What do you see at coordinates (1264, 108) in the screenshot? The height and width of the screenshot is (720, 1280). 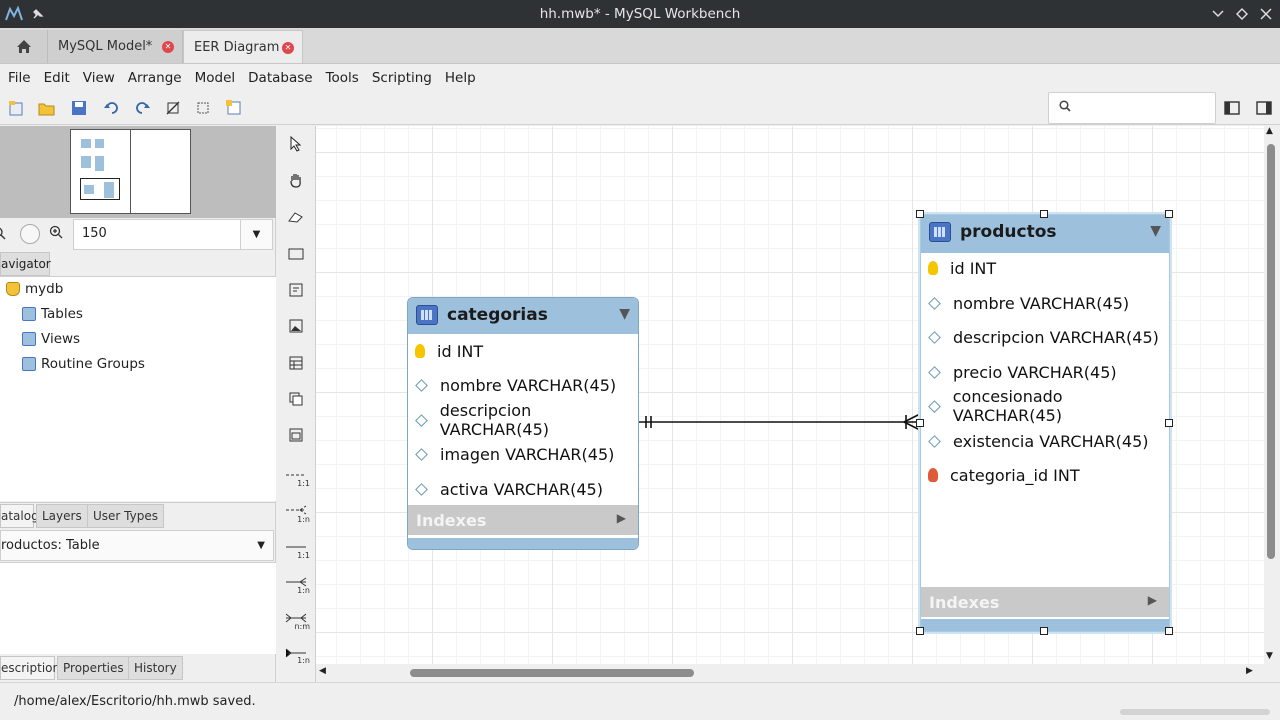 I see `toggle-sidebar-right-icon` at bounding box center [1264, 108].